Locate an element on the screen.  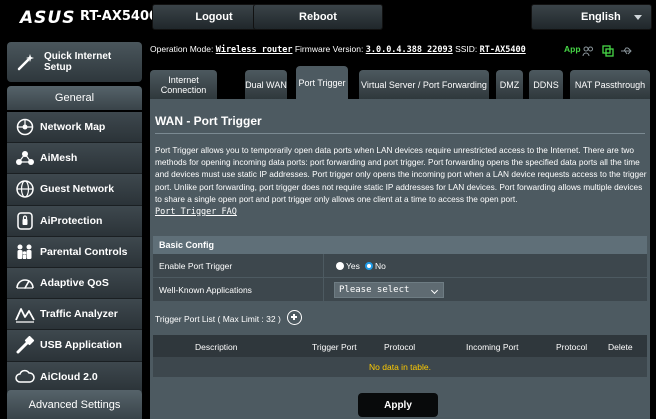
cloud-icon is located at coordinates (25, 376).